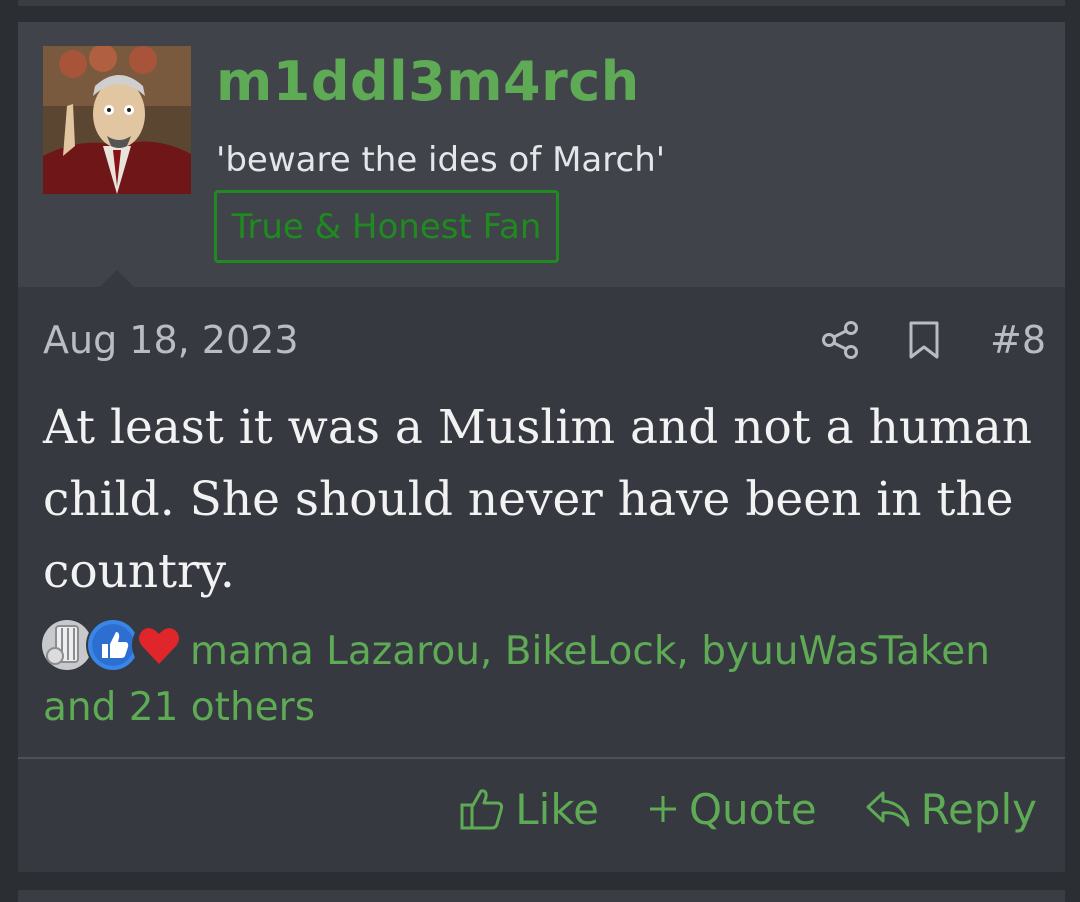 This screenshot has width=1080, height=902. What do you see at coordinates (441, 160) in the screenshot?
I see `user-title: 'beware the ides of March'` at bounding box center [441, 160].